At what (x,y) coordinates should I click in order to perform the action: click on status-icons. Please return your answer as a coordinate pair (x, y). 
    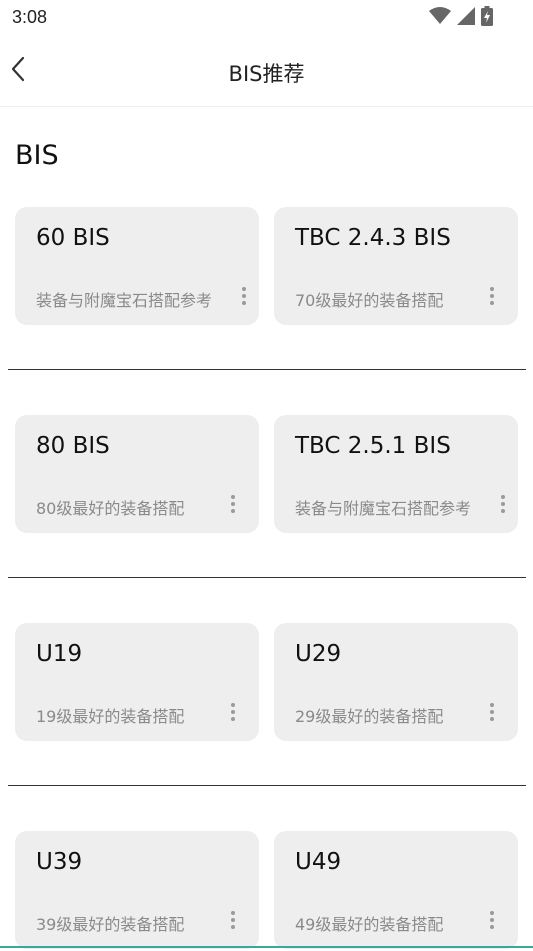
    Looking at the image, I should click on (461, 18).